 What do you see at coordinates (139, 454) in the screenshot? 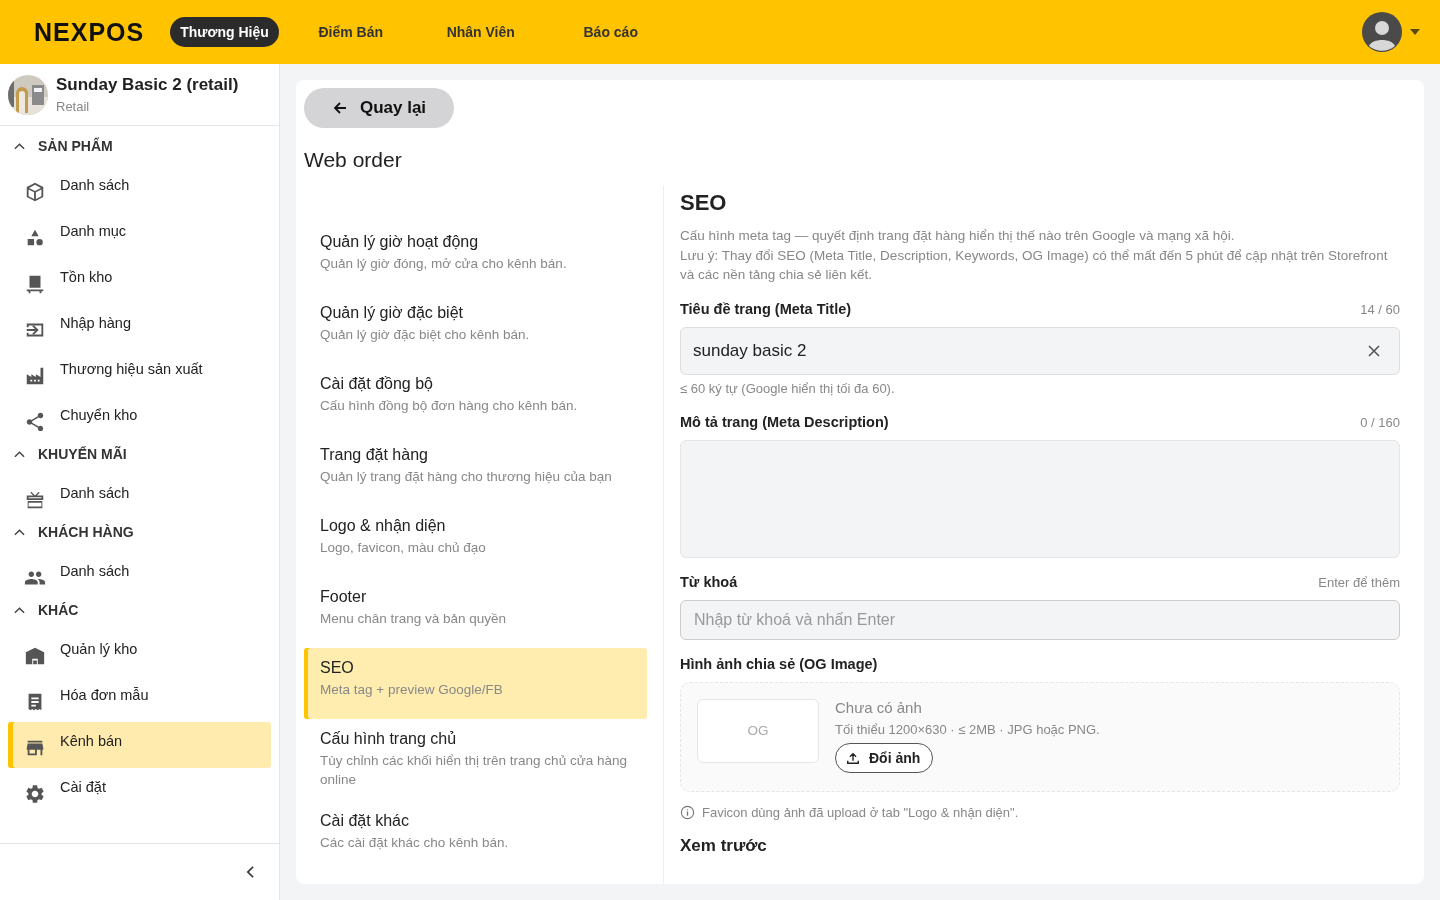
I see `menu-group-header: KHUYẾN MÃI` at bounding box center [139, 454].